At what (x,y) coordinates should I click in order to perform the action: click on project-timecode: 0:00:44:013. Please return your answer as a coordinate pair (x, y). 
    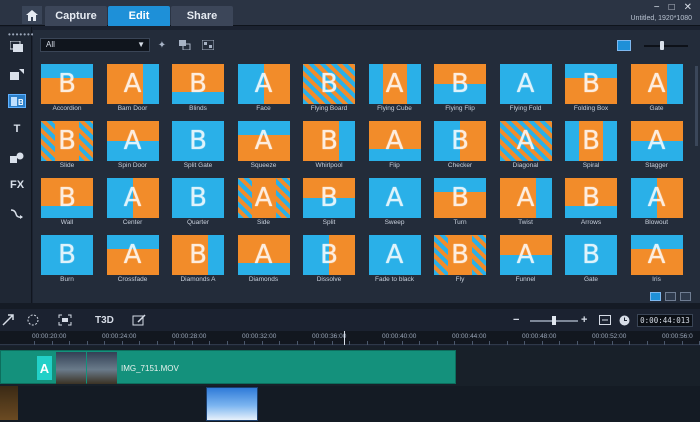
    Looking at the image, I should click on (665, 320).